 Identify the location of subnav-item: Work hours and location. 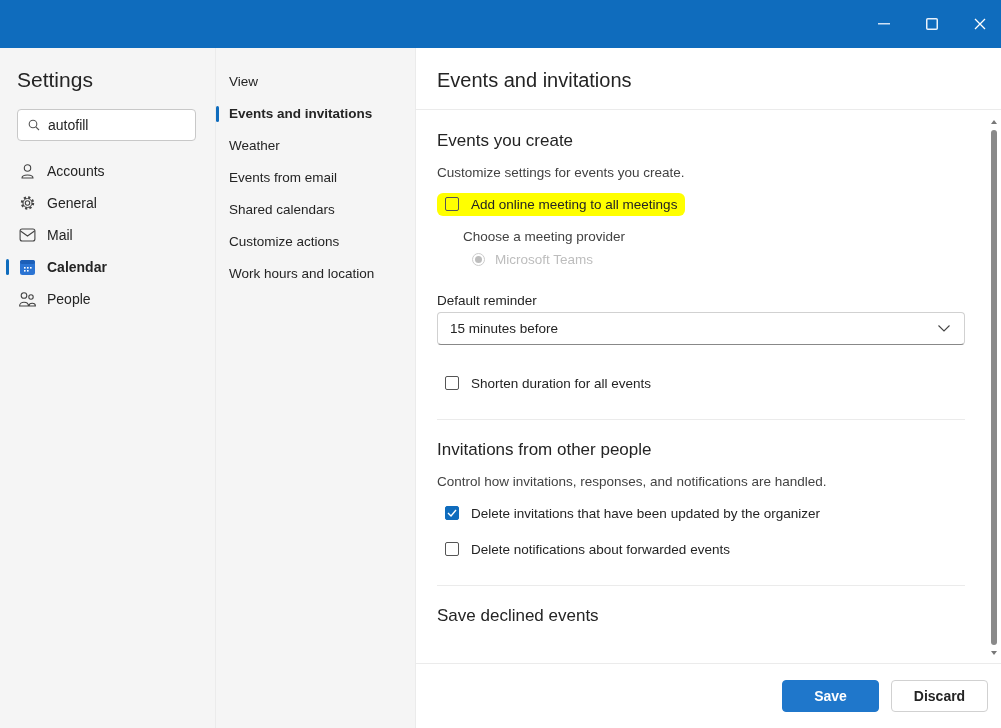
(315, 274).